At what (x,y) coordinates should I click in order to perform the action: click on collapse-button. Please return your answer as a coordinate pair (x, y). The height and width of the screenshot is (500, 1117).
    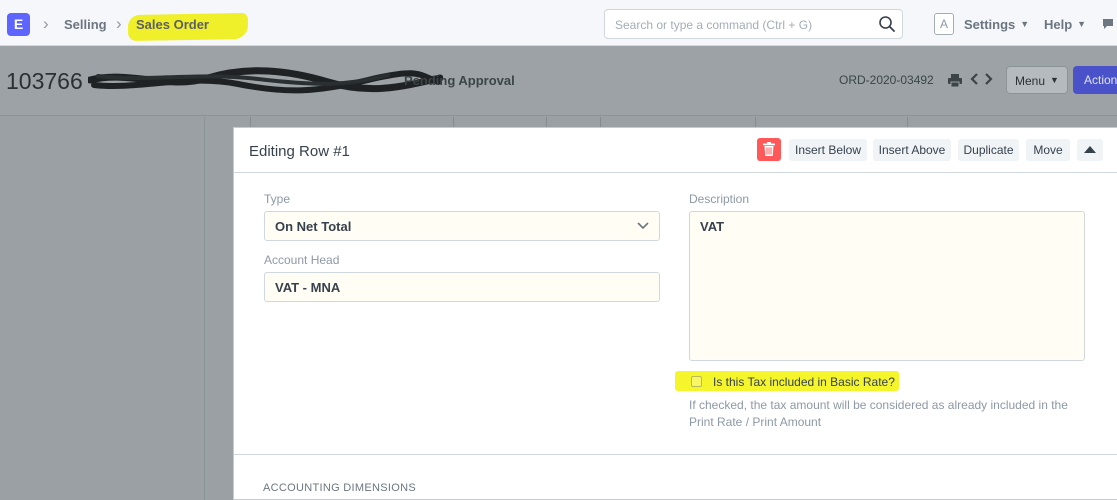
    Looking at the image, I should click on (1090, 150).